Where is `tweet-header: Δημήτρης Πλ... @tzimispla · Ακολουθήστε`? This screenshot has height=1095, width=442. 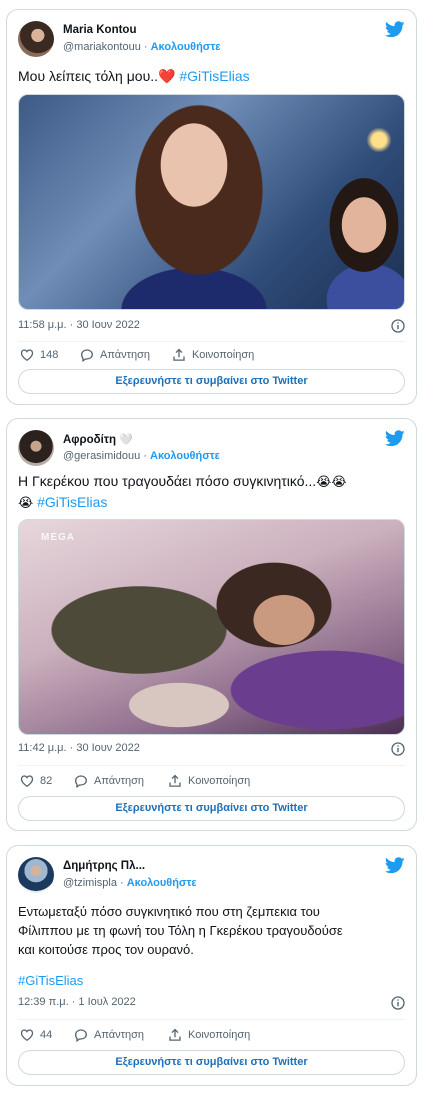 tweet-header: Δημήτρης Πλ... @tzimispla · Ακολουθήστε is located at coordinates (211, 875).